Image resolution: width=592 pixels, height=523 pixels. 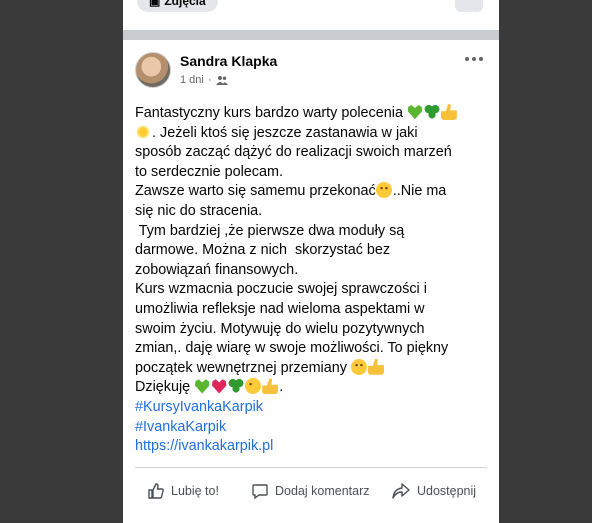 What do you see at coordinates (311, 15) in the screenshot?
I see `previous-post: ▣ Zdjęcia` at bounding box center [311, 15].